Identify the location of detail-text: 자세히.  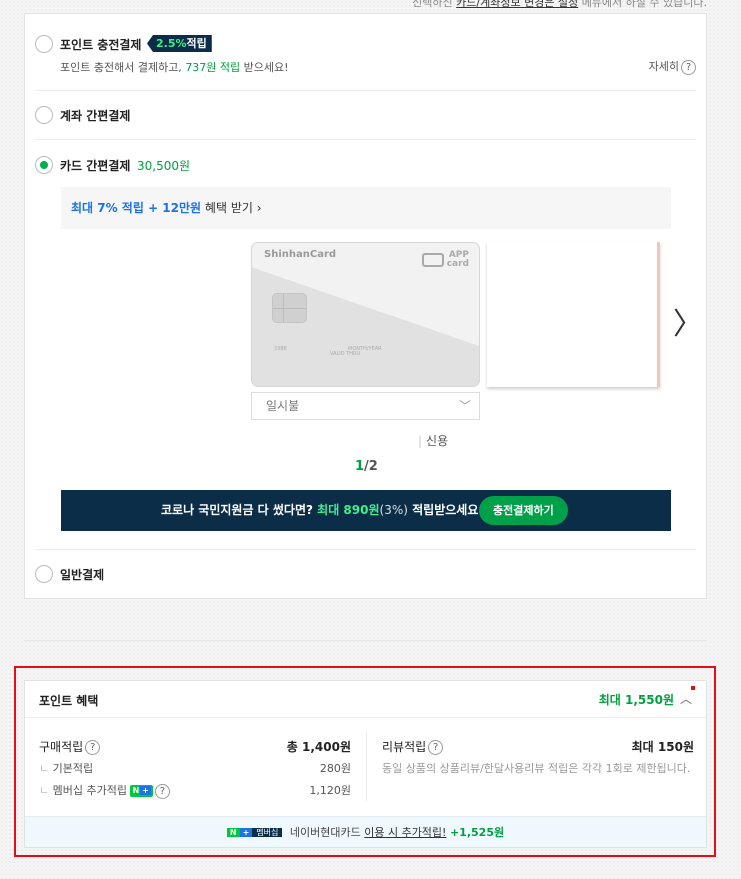
(663, 66).